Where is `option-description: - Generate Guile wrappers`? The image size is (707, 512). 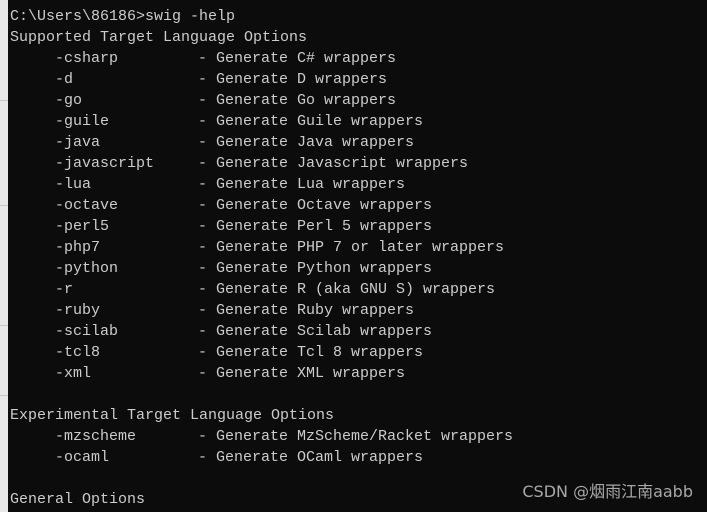
option-description: - Generate Guile wrappers is located at coordinates (311, 121).